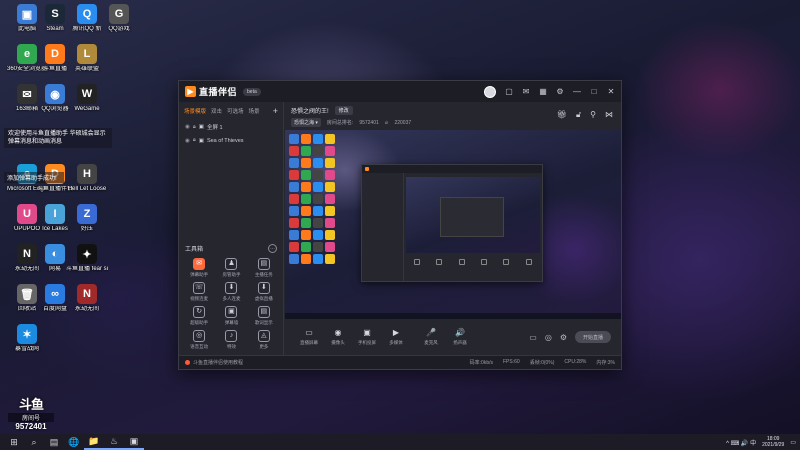 The height and width of the screenshot is (450, 800). What do you see at coordinates (264, 340) in the screenshot?
I see `tool-item: ◬ 更多` at bounding box center [264, 340].